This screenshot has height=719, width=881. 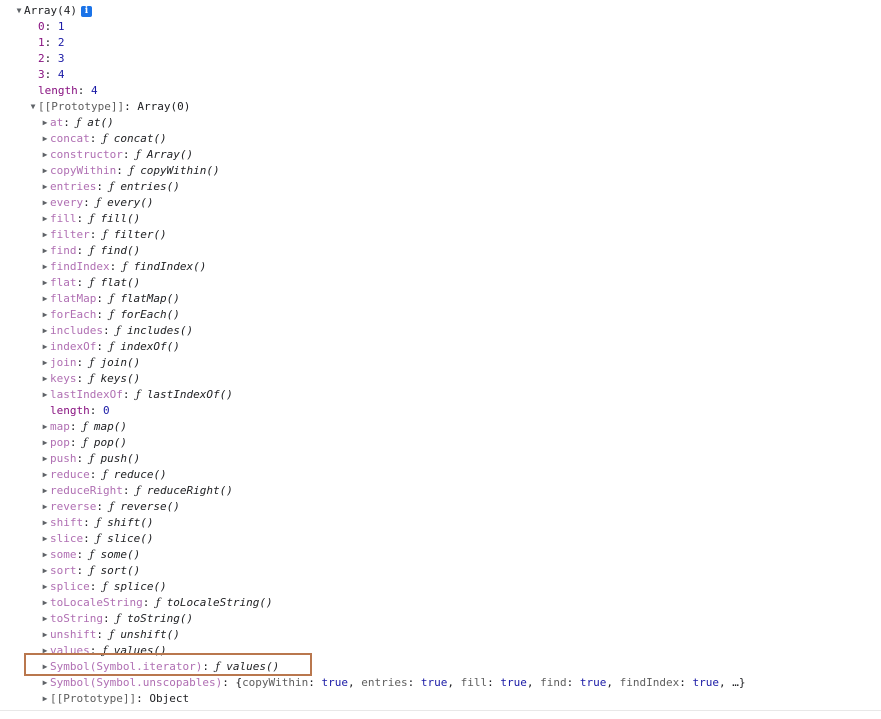 What do you see at coordinates (440, 667) in the screenshot?
I see `method-row: ▶ Symbol(Symbol.iterator): ƒ values()` at bounding box center [440, 667].